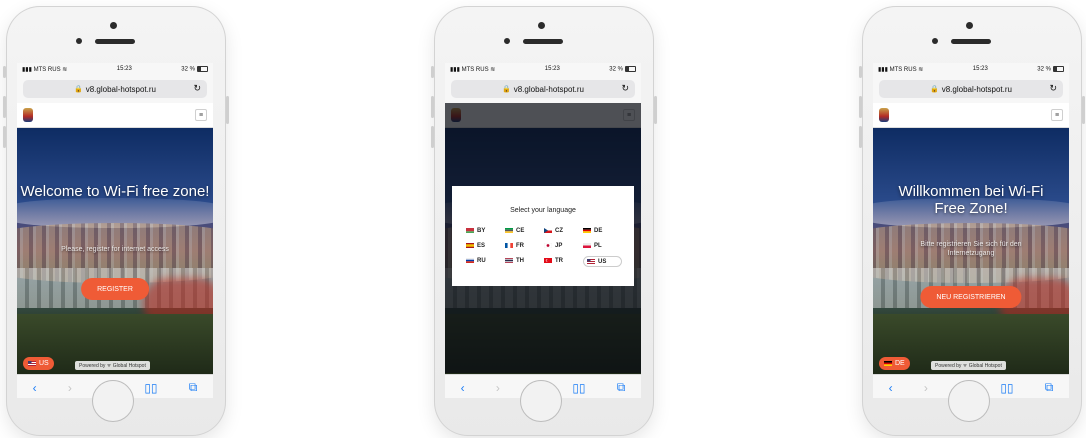 This screenshot has width=1086, height=438. I want to click on url-text: v8.global-hotspot.ru, so click(976, 89).